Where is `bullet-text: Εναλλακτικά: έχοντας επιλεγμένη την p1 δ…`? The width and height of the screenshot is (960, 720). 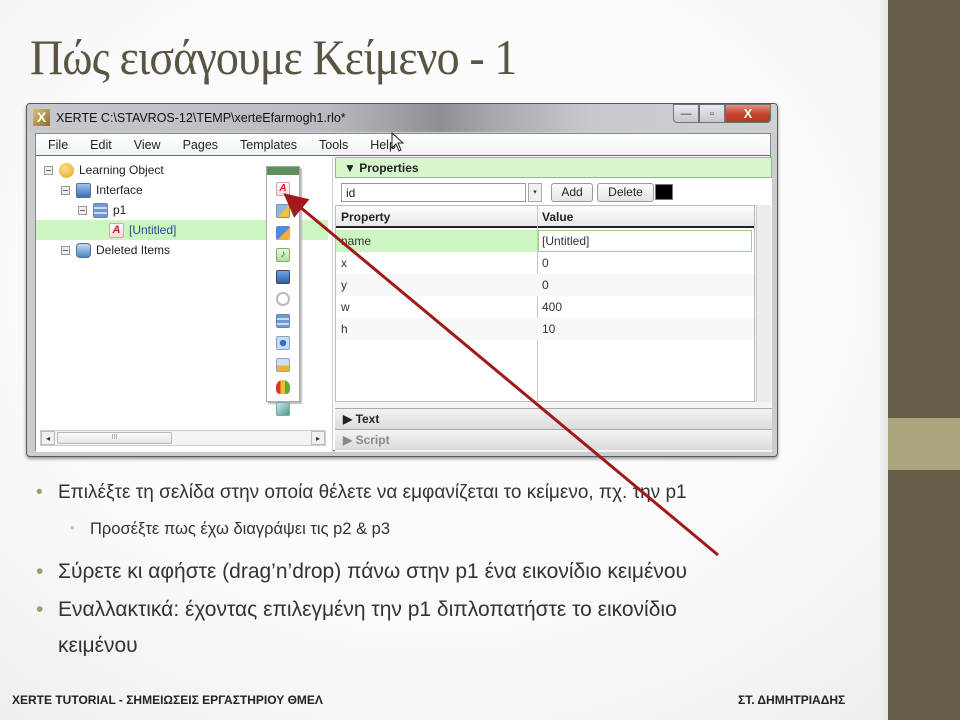
bullet-text: Εναλλακτικά: έχοντας επιλεγμένη την p1 δ… is located at coordinates (367, 609).